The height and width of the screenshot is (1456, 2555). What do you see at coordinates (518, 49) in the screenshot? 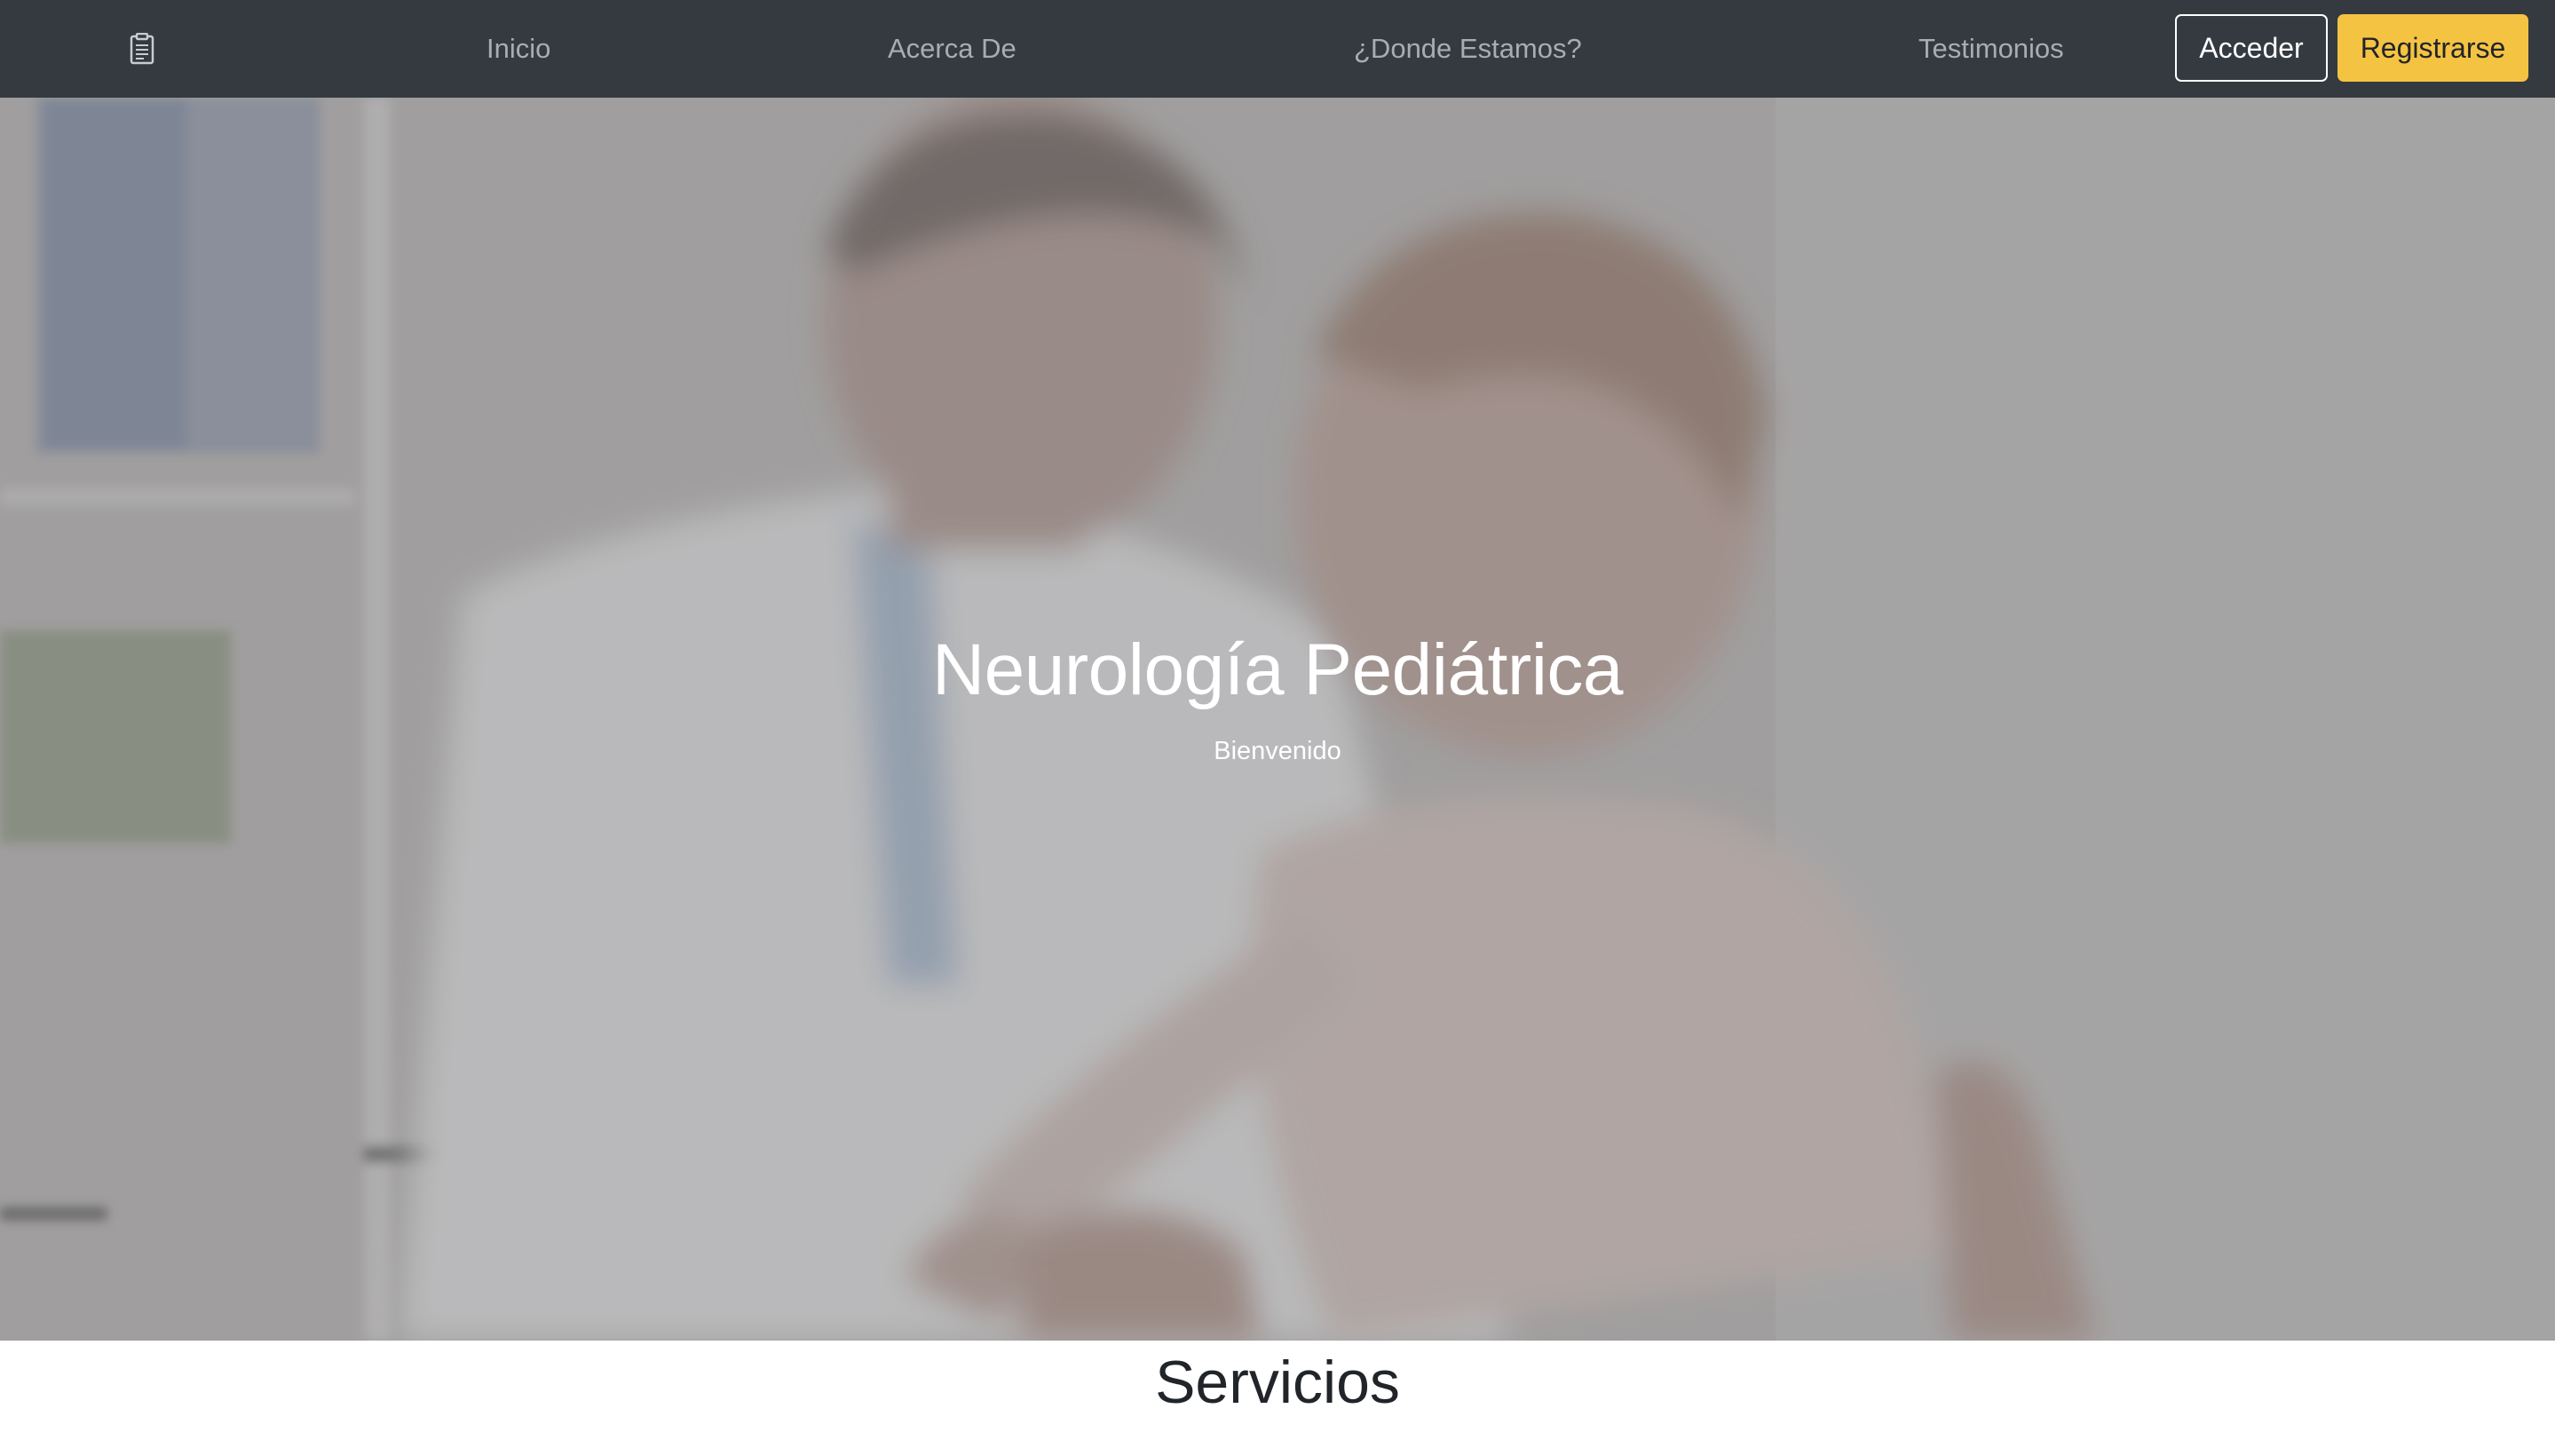
I see `nav-link-inicio: Inicio` at bounding box center [518, 49].